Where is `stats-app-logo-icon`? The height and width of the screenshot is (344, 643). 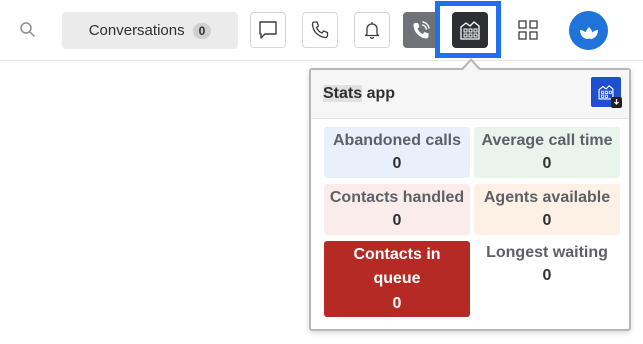 stats-app-logo-icon is located at coordinates (606, 92).